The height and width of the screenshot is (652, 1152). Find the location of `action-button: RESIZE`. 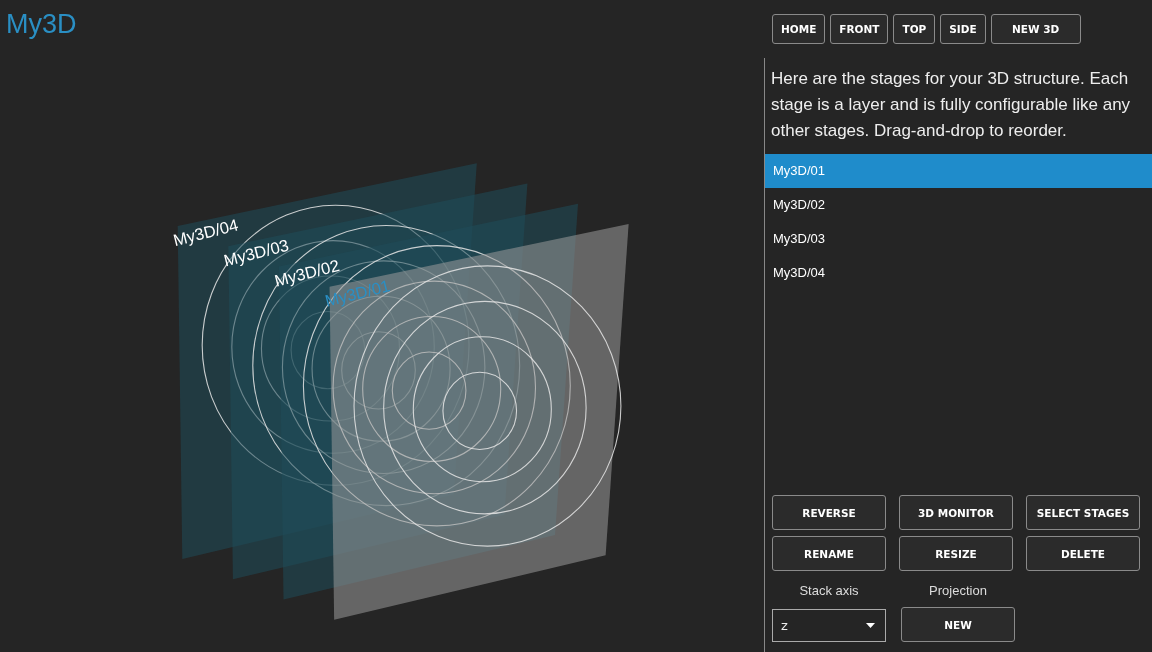

action-button: RESIZE is located at coordinates (956, 553).